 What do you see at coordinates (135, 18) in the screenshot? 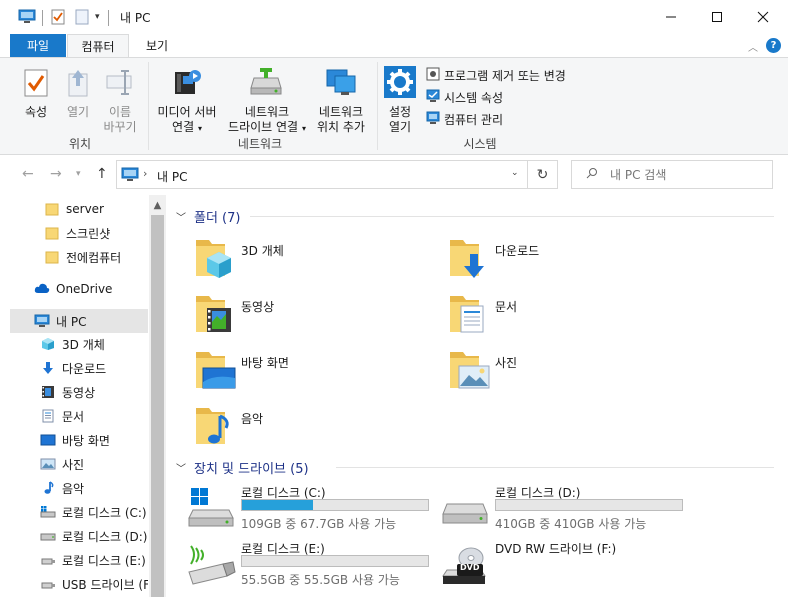
I see `window-title: 내 PC` at bounding box center [135, 18].